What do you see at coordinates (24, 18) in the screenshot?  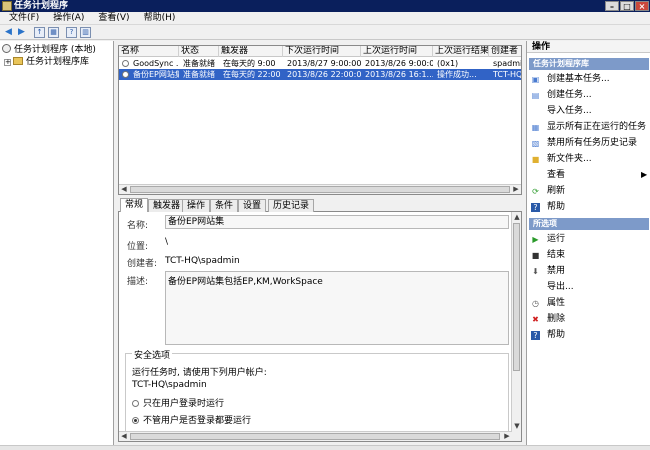 I see `menu-file: 文件(F)` at bounding box center [24, 18].